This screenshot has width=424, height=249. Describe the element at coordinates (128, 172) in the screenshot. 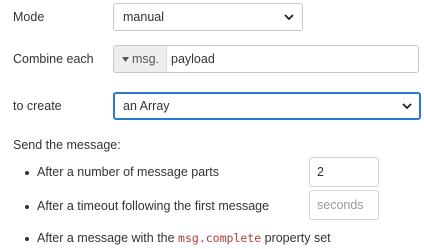

I see `parts-option-label: After a number of message parts` at that location.